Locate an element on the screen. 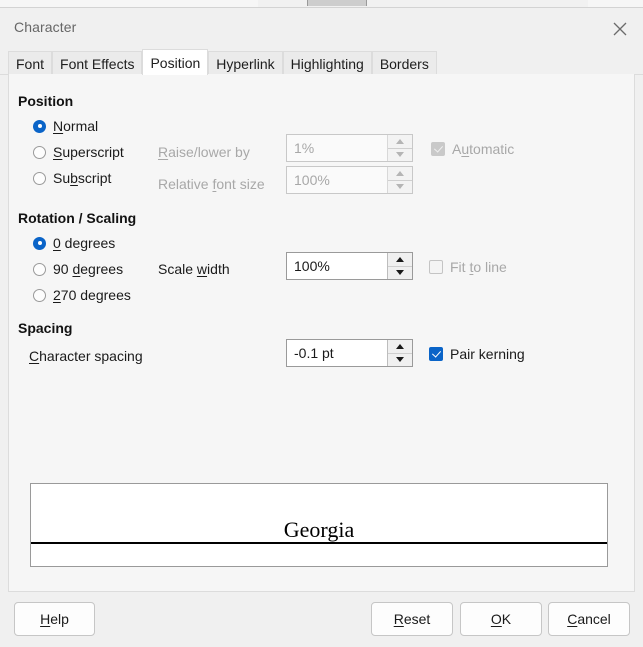 The width and height of the screenshot is (643, 647). checkbox-fit-to-line-label: Fit to line is located at coordinates (478, 267).